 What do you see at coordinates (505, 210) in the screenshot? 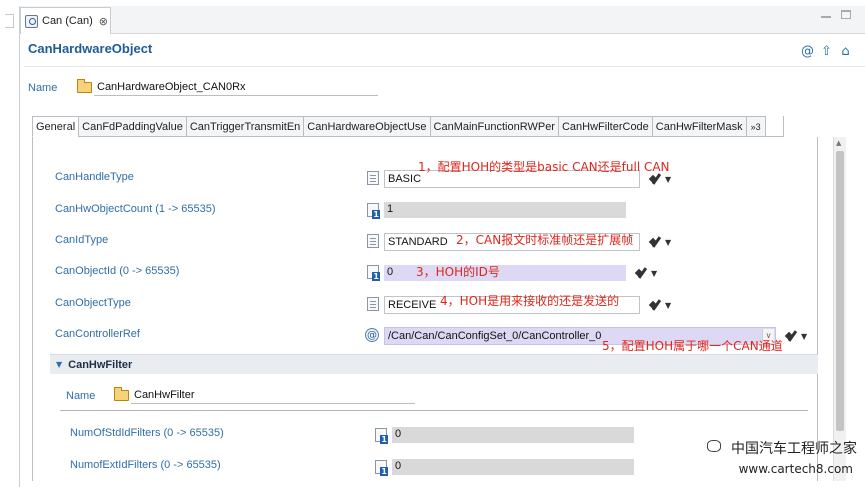
I see `can-hw-object-count-field: 1` at bounding box center [505, 210].